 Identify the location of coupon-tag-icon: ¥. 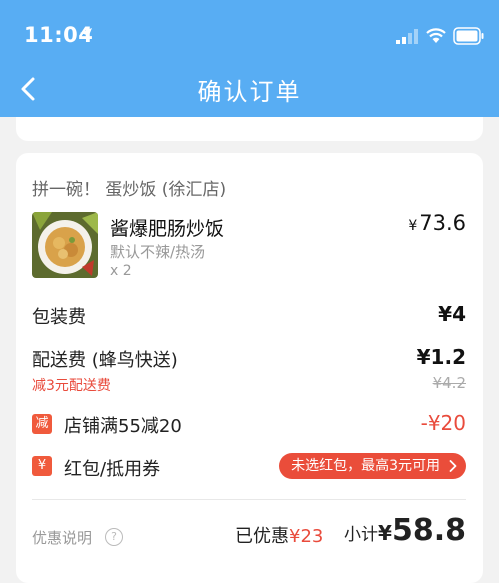
(42, 466).